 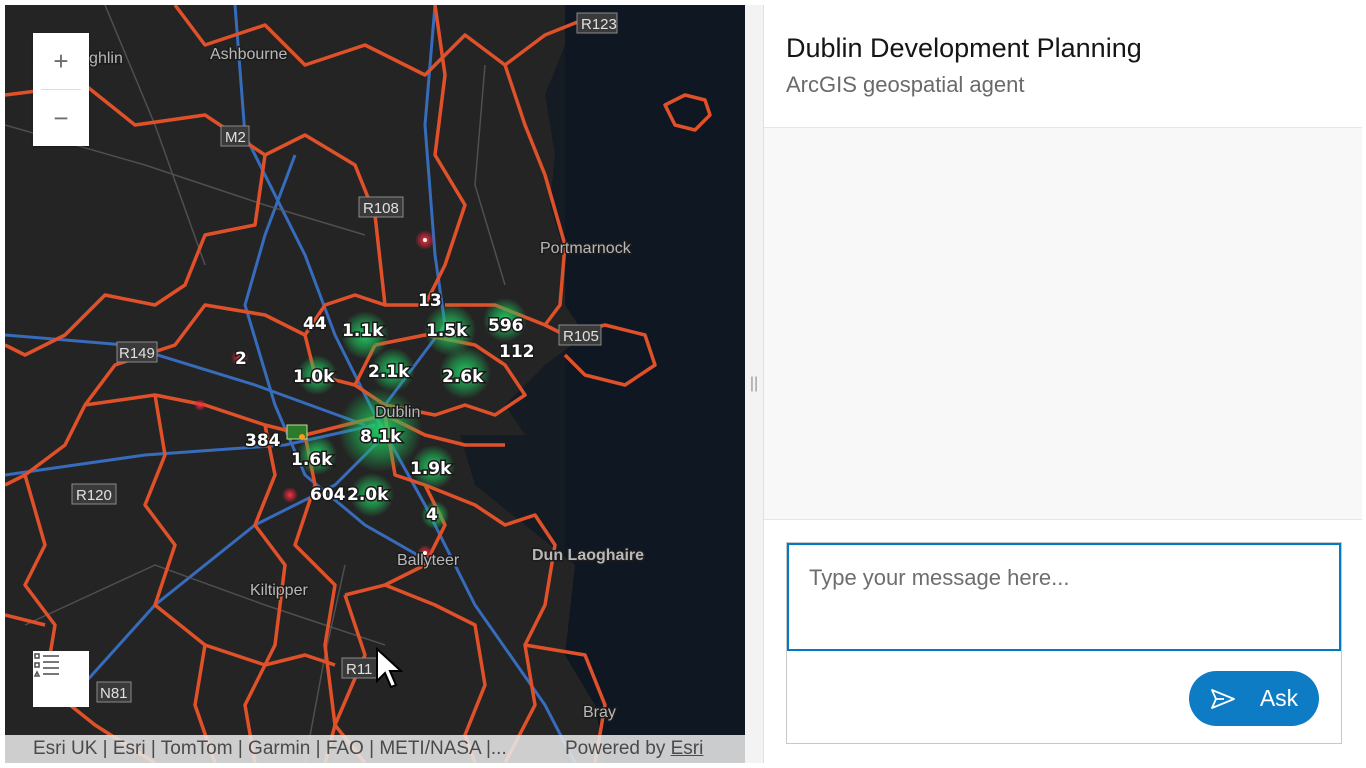 What do you see at coordinates (1064, 597) in the screenshot?
I see `message-input` at bounding box center [1064, 597].